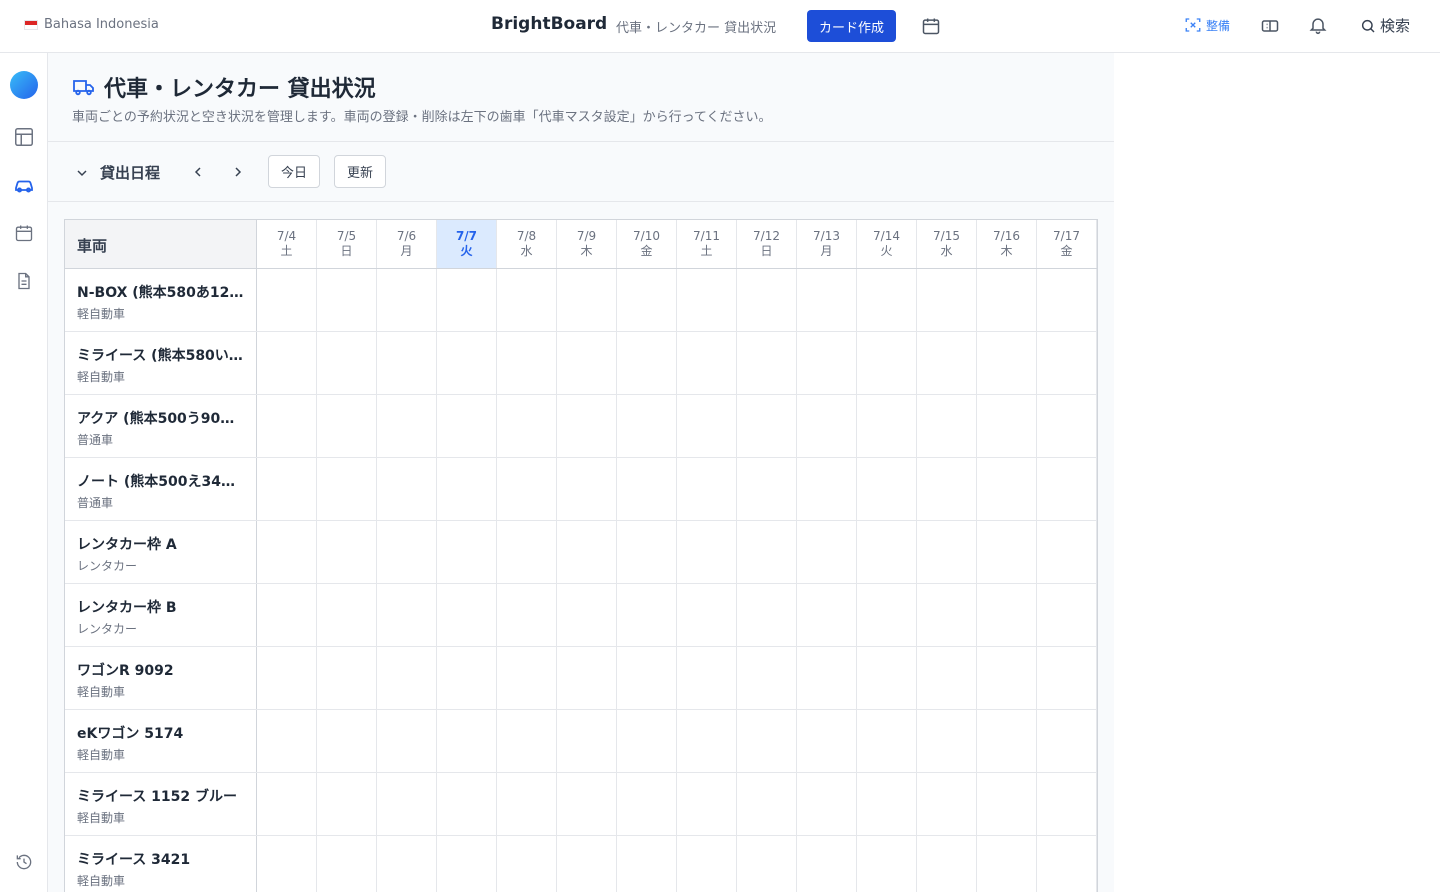  I want to click on brand-logo: BrightBoard, so click(549, 24).